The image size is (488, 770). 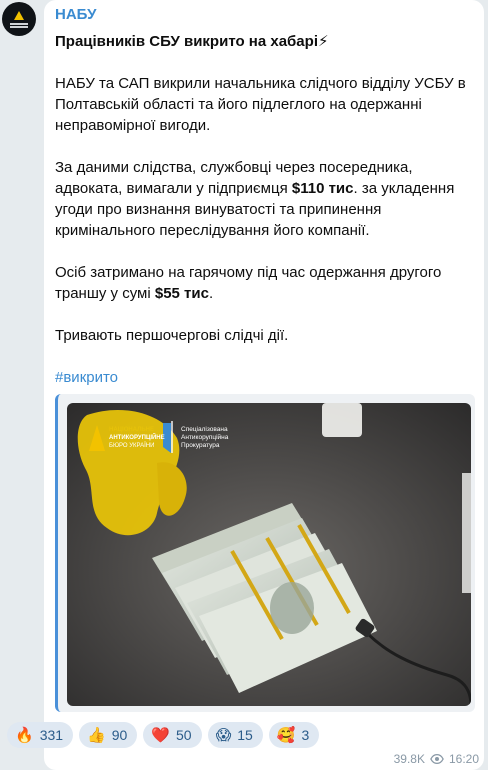 I want to click on post-paragraph-4: Тривають першочергові слідчі дії., so click(x=172, y=335).